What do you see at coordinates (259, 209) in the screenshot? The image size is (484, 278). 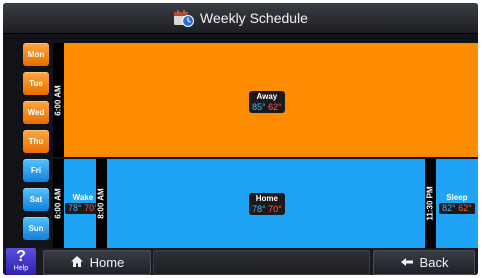 I see `home-cool-setpoint: 78°` at bounding box center [259, 209].